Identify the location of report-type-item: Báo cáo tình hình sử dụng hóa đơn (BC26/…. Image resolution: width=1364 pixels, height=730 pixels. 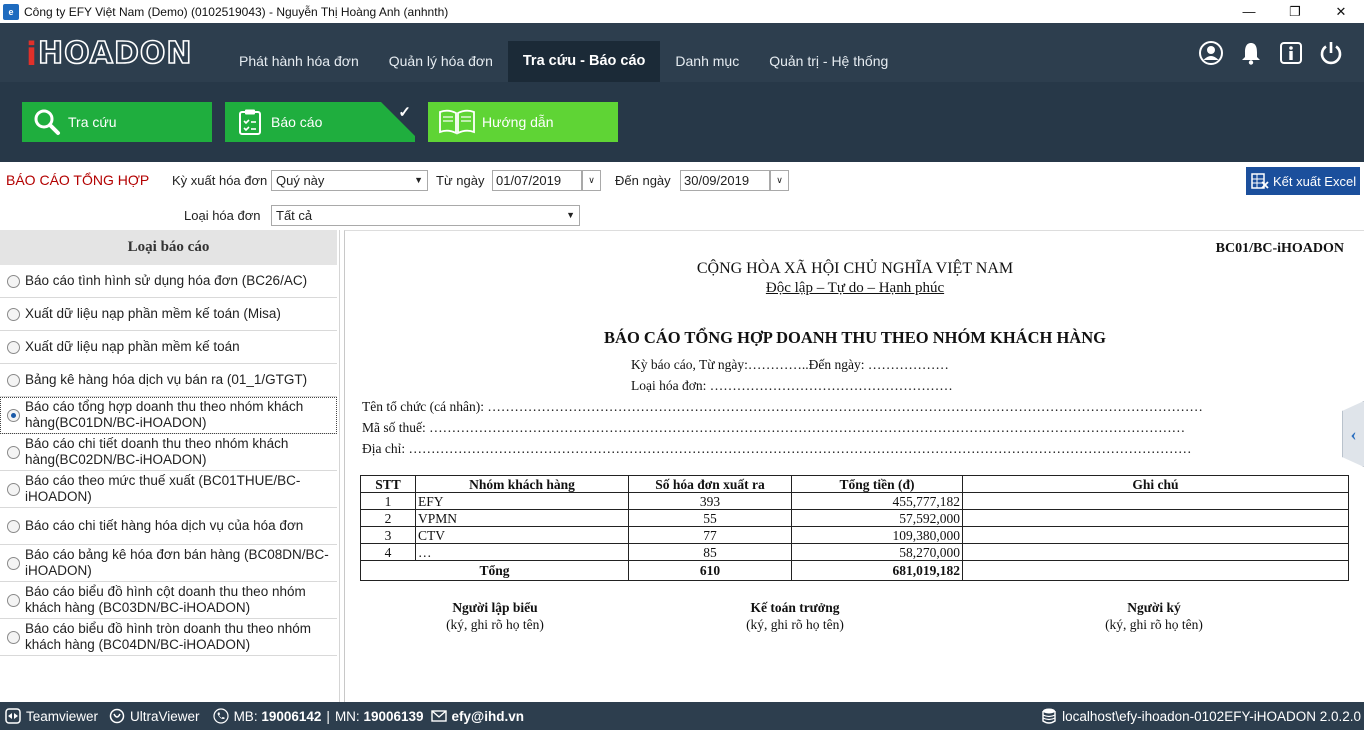
(168, 281).